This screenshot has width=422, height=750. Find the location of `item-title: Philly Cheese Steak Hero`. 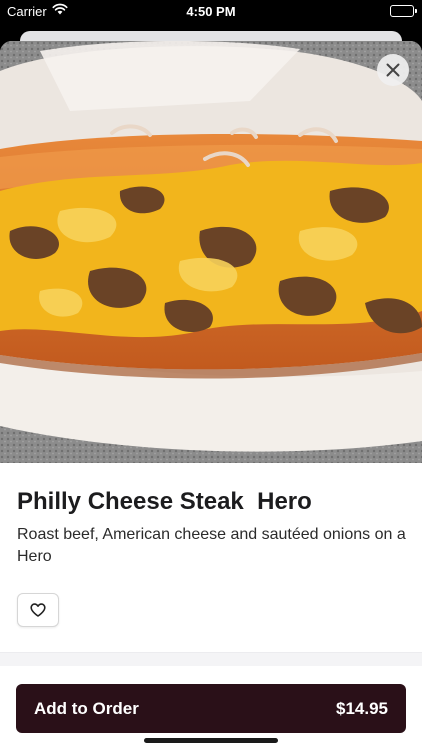

item-title: Philly Cheese Steak Hero is located at coordinates (164, 501).